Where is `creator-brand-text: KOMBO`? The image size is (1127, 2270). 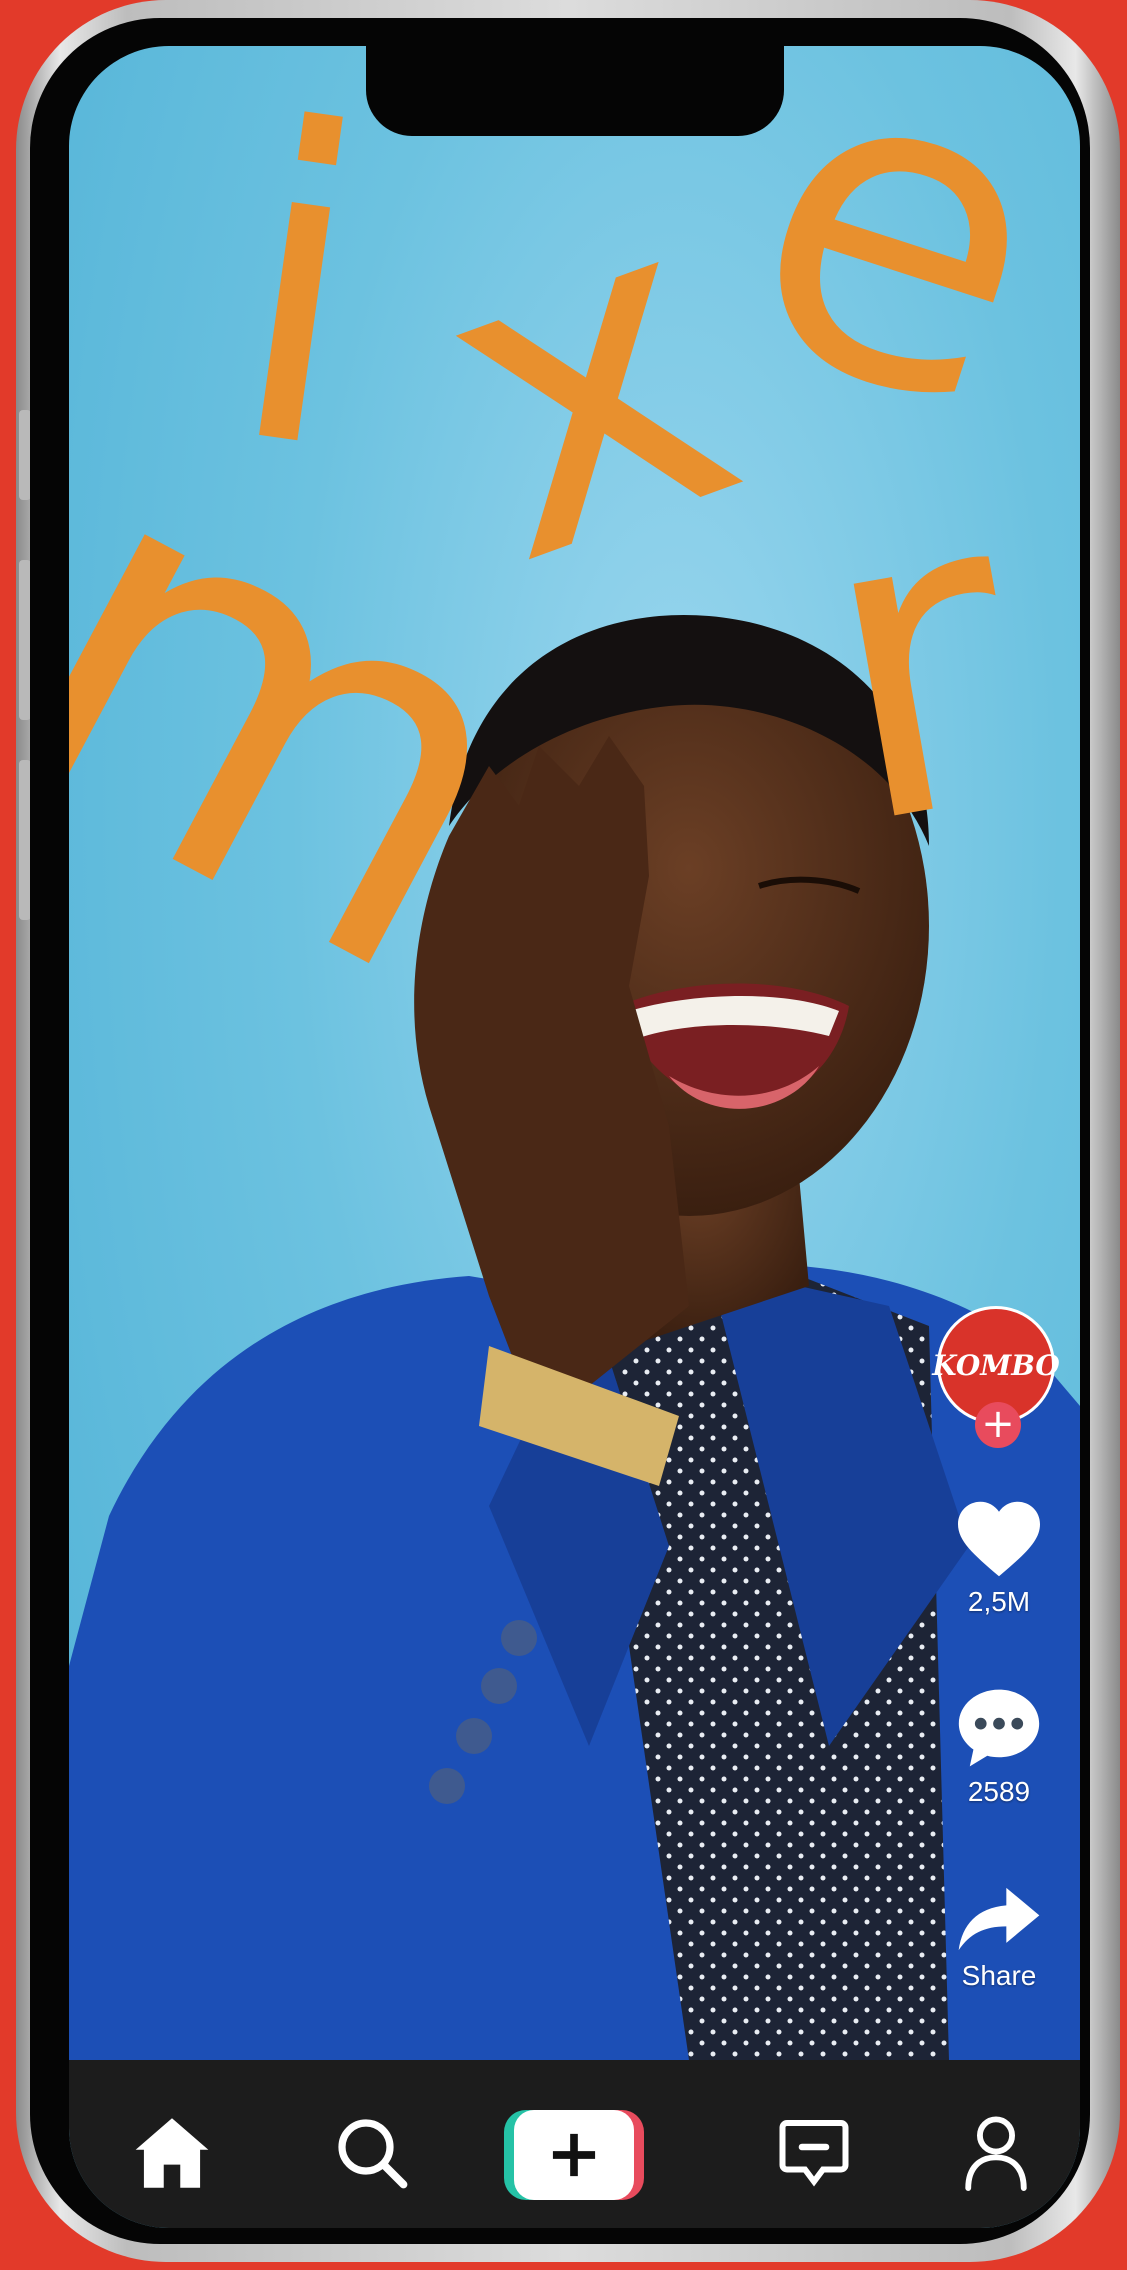
creator-brand-text: KOMBO is located at coordinates (996, 1365).